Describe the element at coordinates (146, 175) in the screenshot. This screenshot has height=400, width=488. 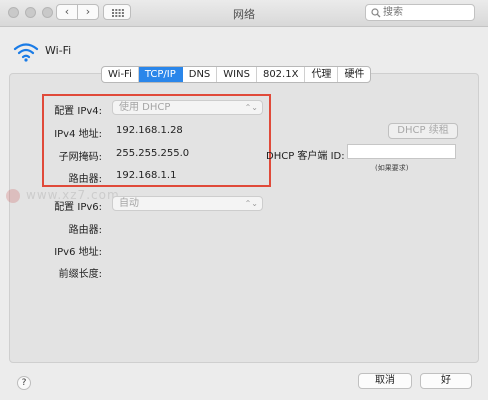
I see `router-value: 192.168.1.1` at that location.